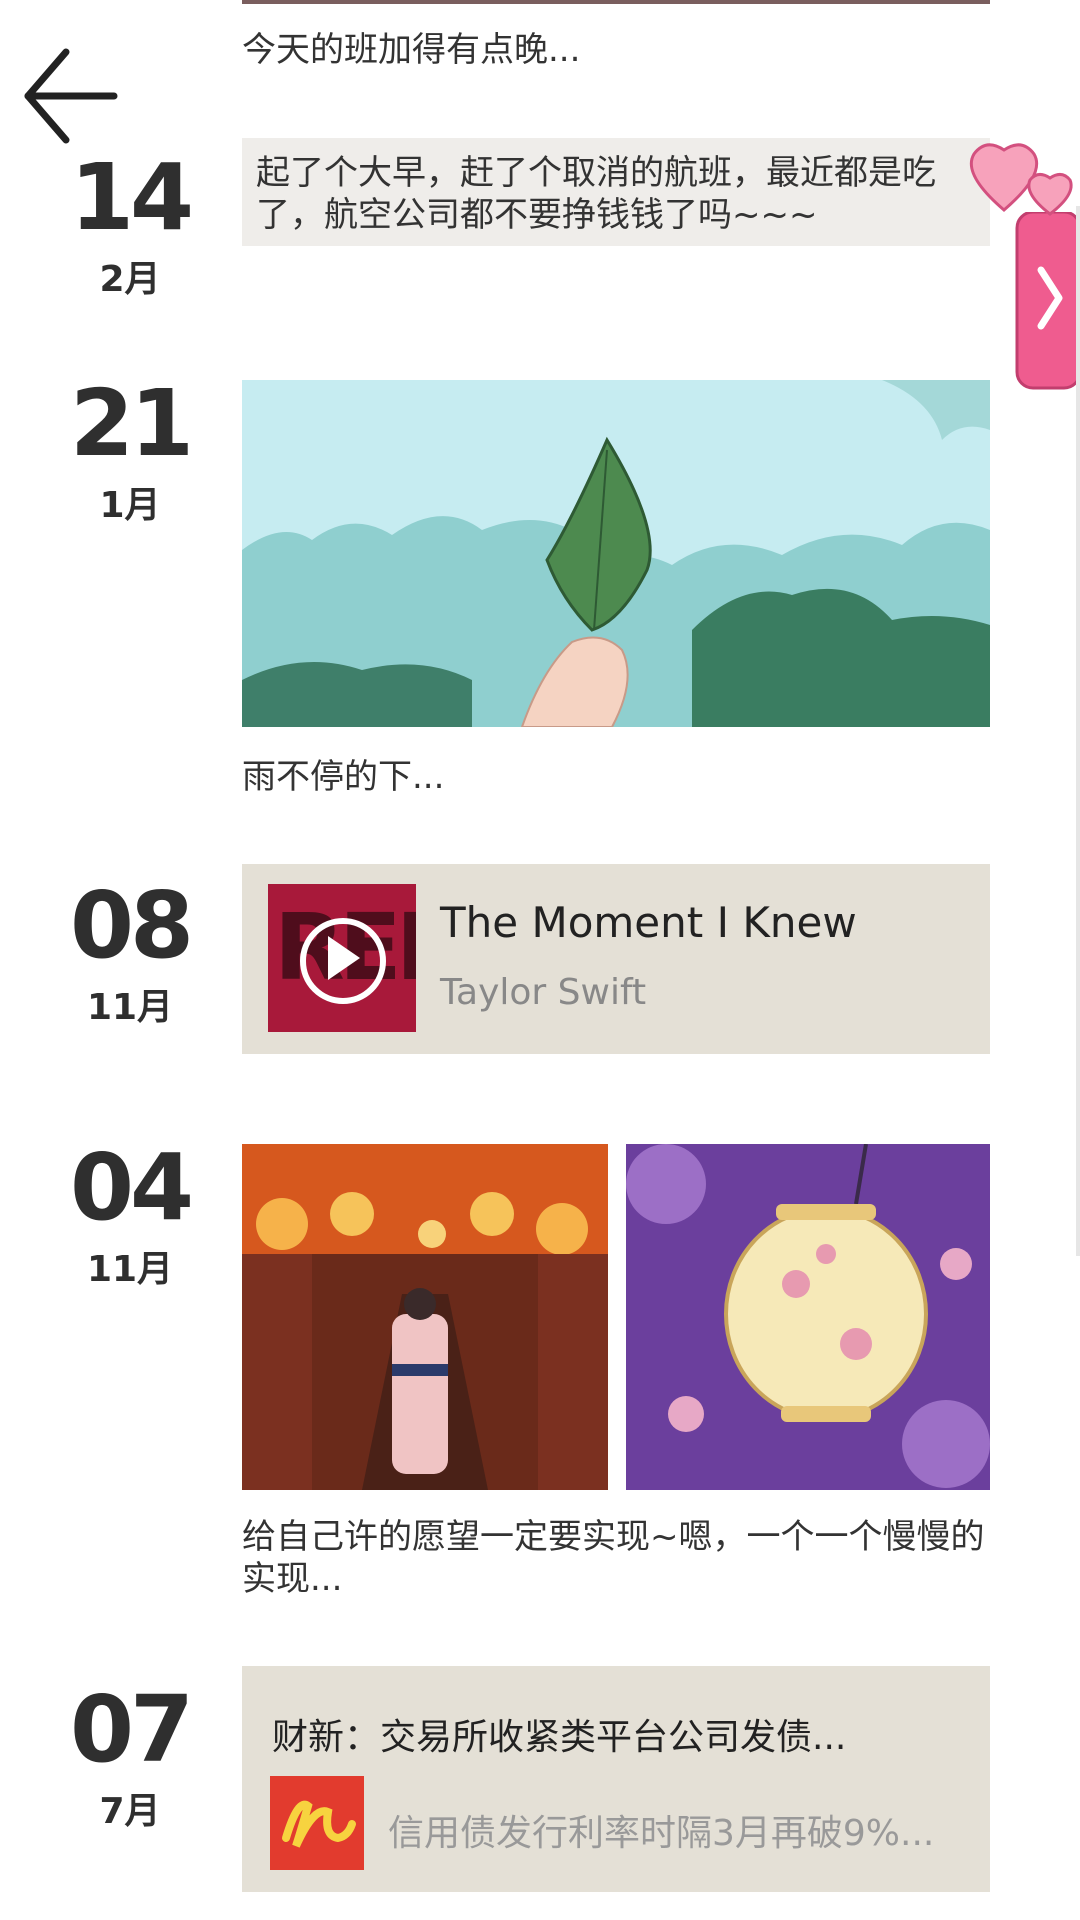  I want to click on date-day: 07, so click(131, 1729).